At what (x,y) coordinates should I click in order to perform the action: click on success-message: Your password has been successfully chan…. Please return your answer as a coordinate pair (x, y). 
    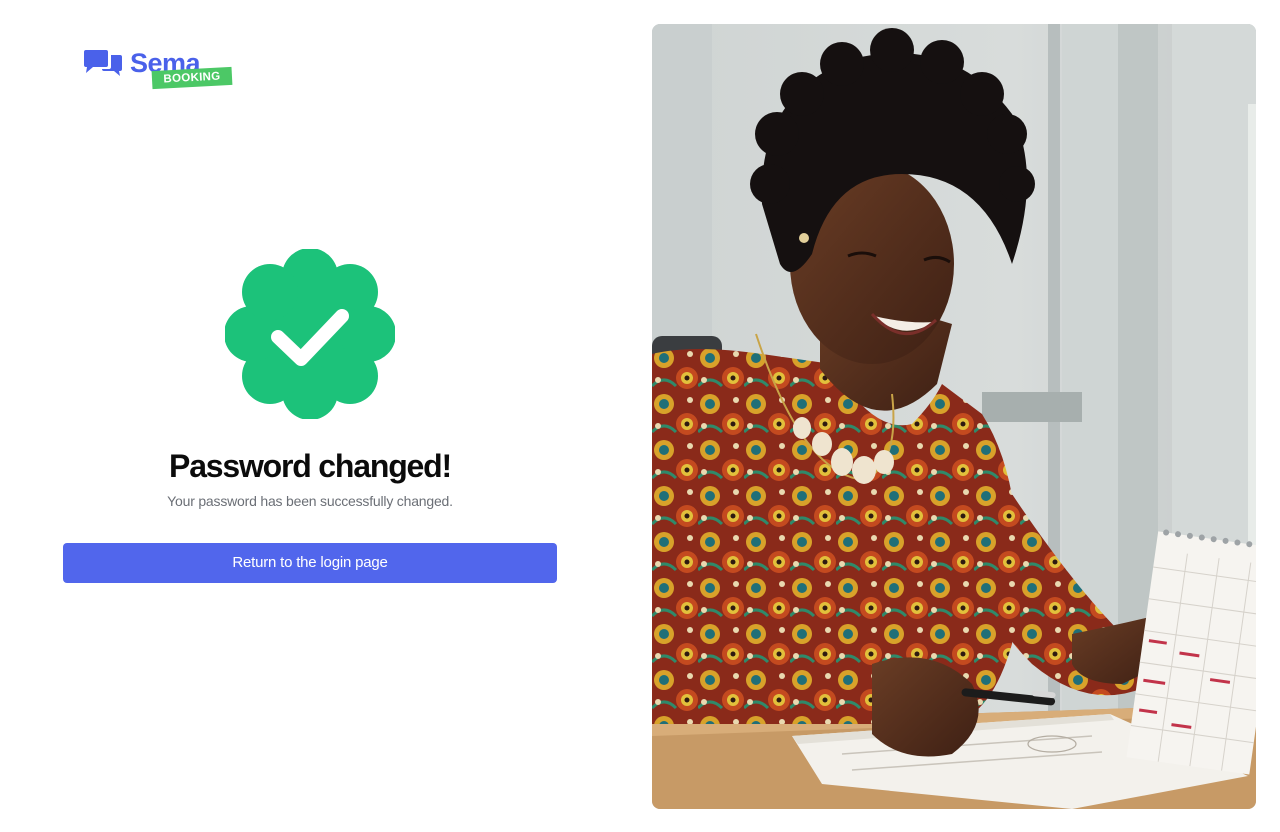
    Looking at the image, I should click on (310, 501).